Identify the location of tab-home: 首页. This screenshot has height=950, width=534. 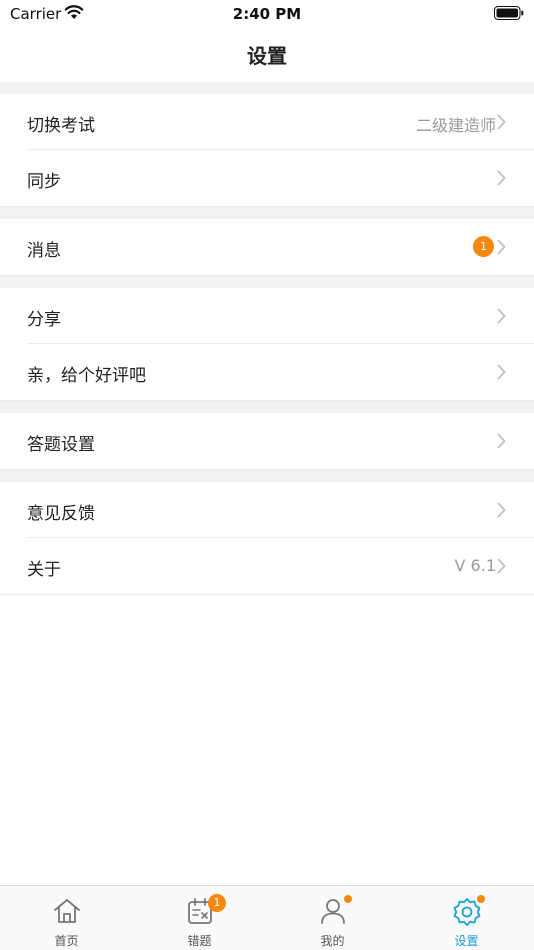
(66, 918).